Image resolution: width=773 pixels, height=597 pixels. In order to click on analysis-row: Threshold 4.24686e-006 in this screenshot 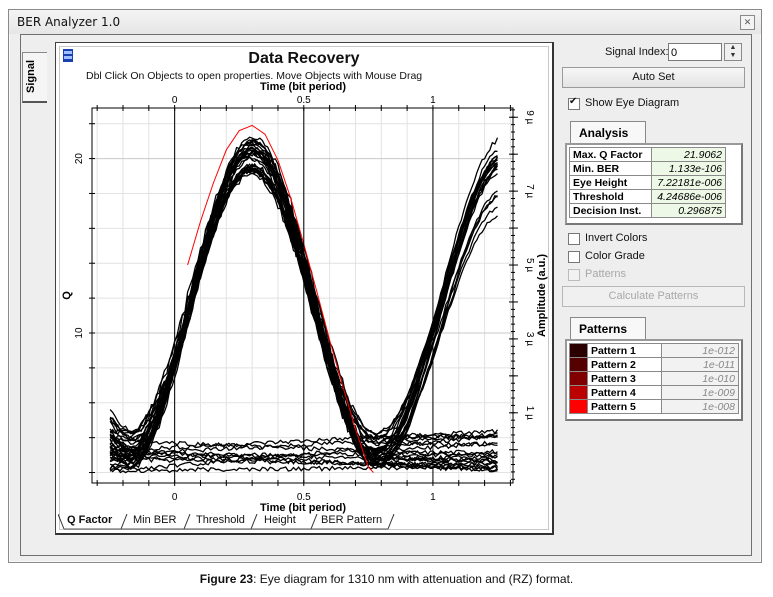, I will do `click(647, 196)`.